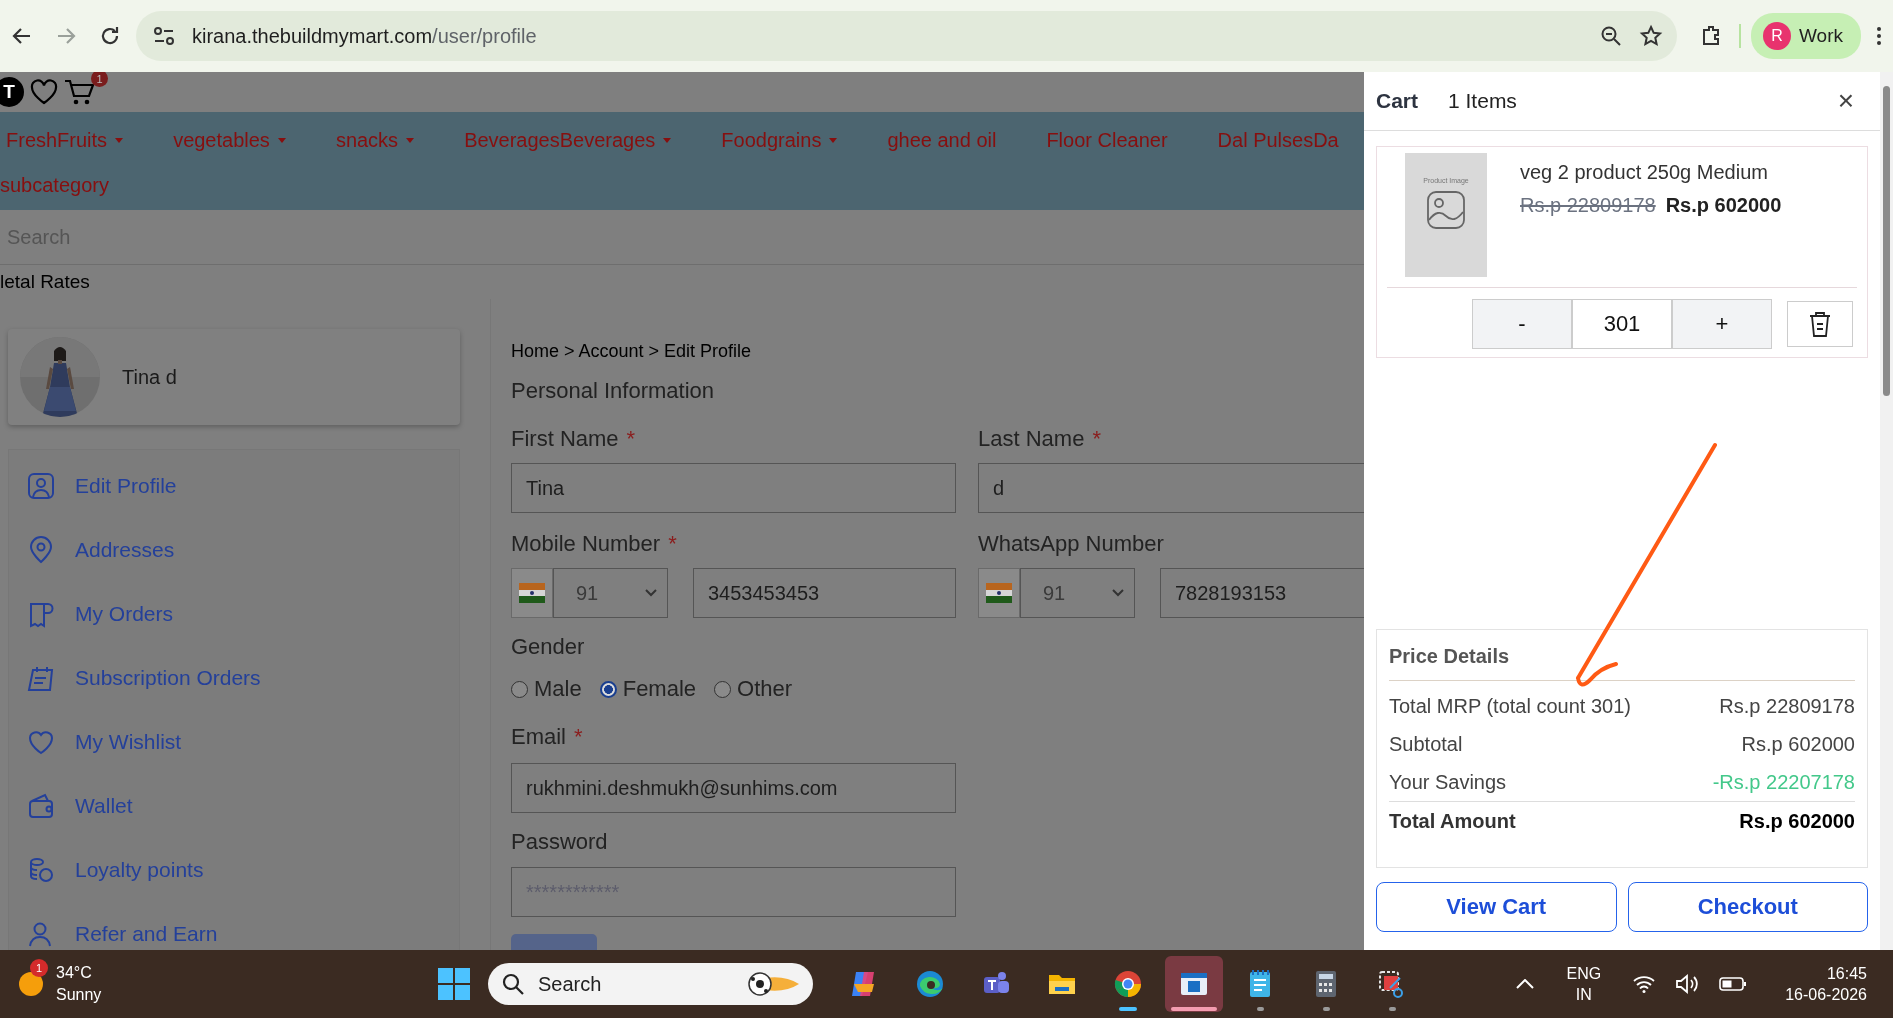 This screenshot has width=1893, height=1018. Describe the element at coordinates (41, 486) in the screenshot. I see `profile-icon` at that location.